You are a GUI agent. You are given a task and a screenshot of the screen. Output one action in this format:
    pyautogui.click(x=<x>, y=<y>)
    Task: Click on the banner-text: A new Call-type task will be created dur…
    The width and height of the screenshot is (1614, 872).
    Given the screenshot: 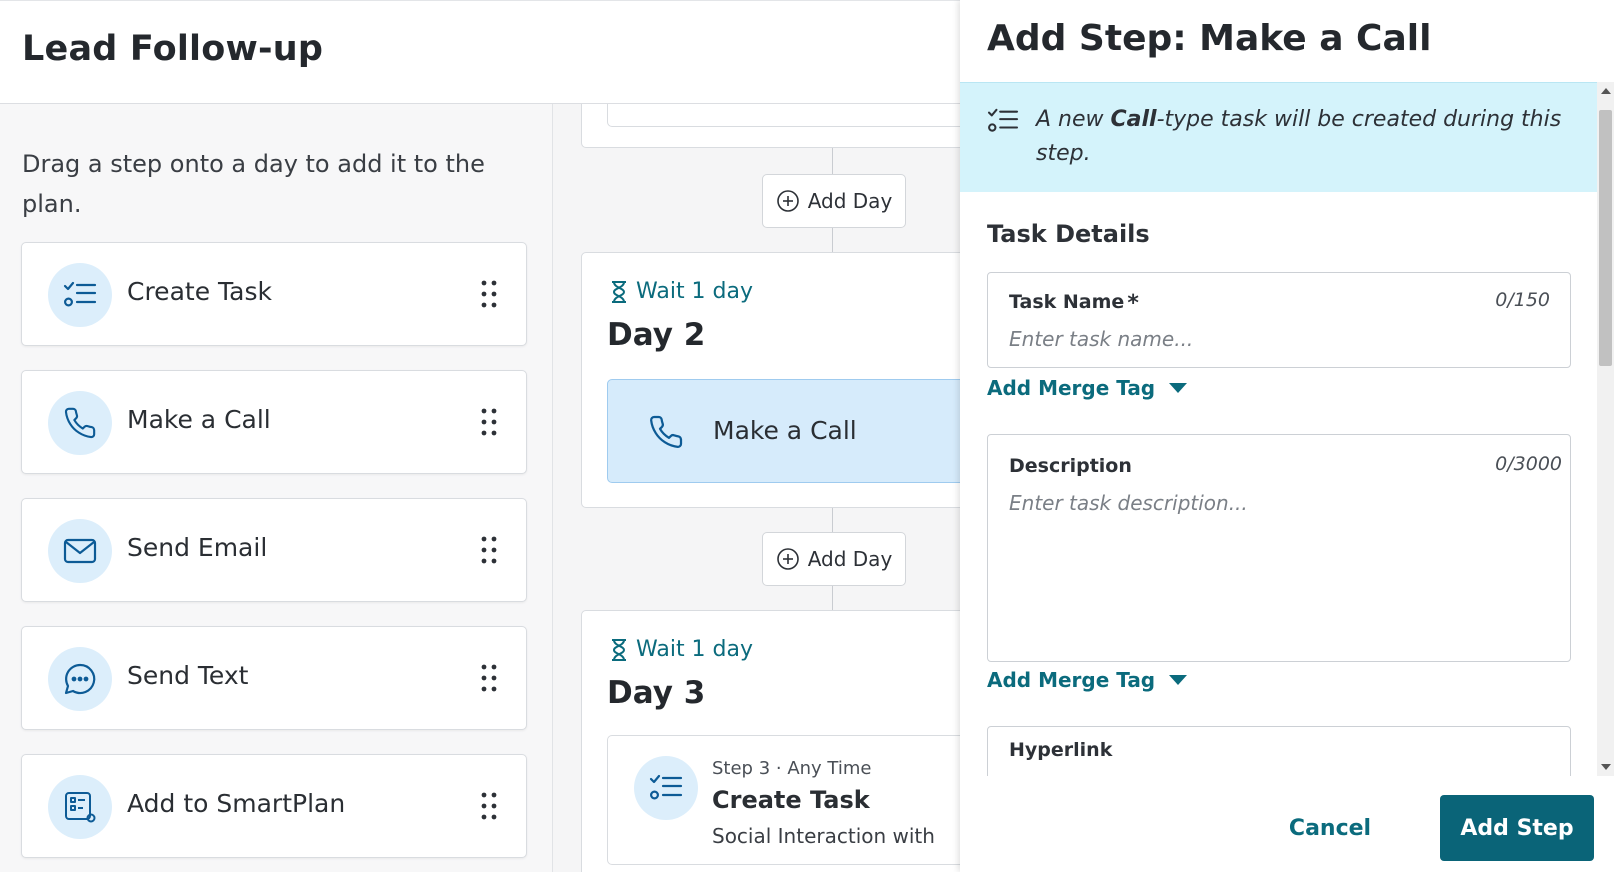 What is the action you would take?
    pyautogui.click(x=1299, y=136)
    